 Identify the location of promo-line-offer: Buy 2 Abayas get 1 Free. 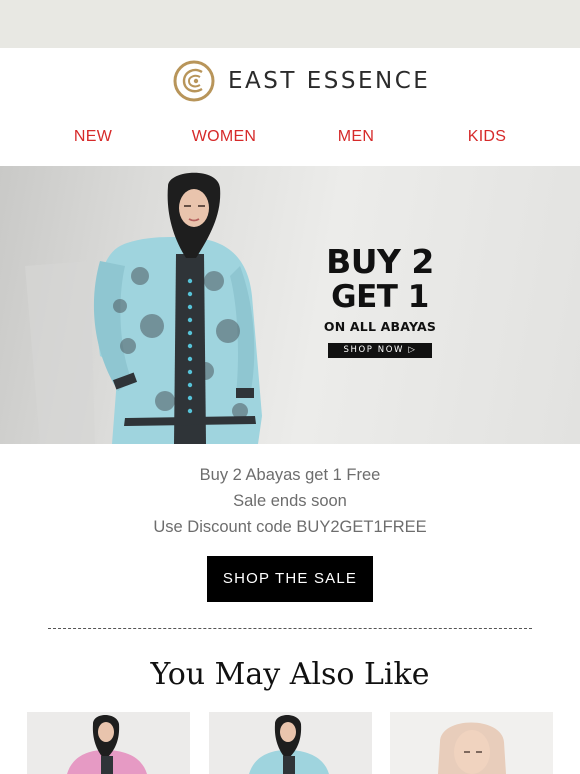
(290, 475).